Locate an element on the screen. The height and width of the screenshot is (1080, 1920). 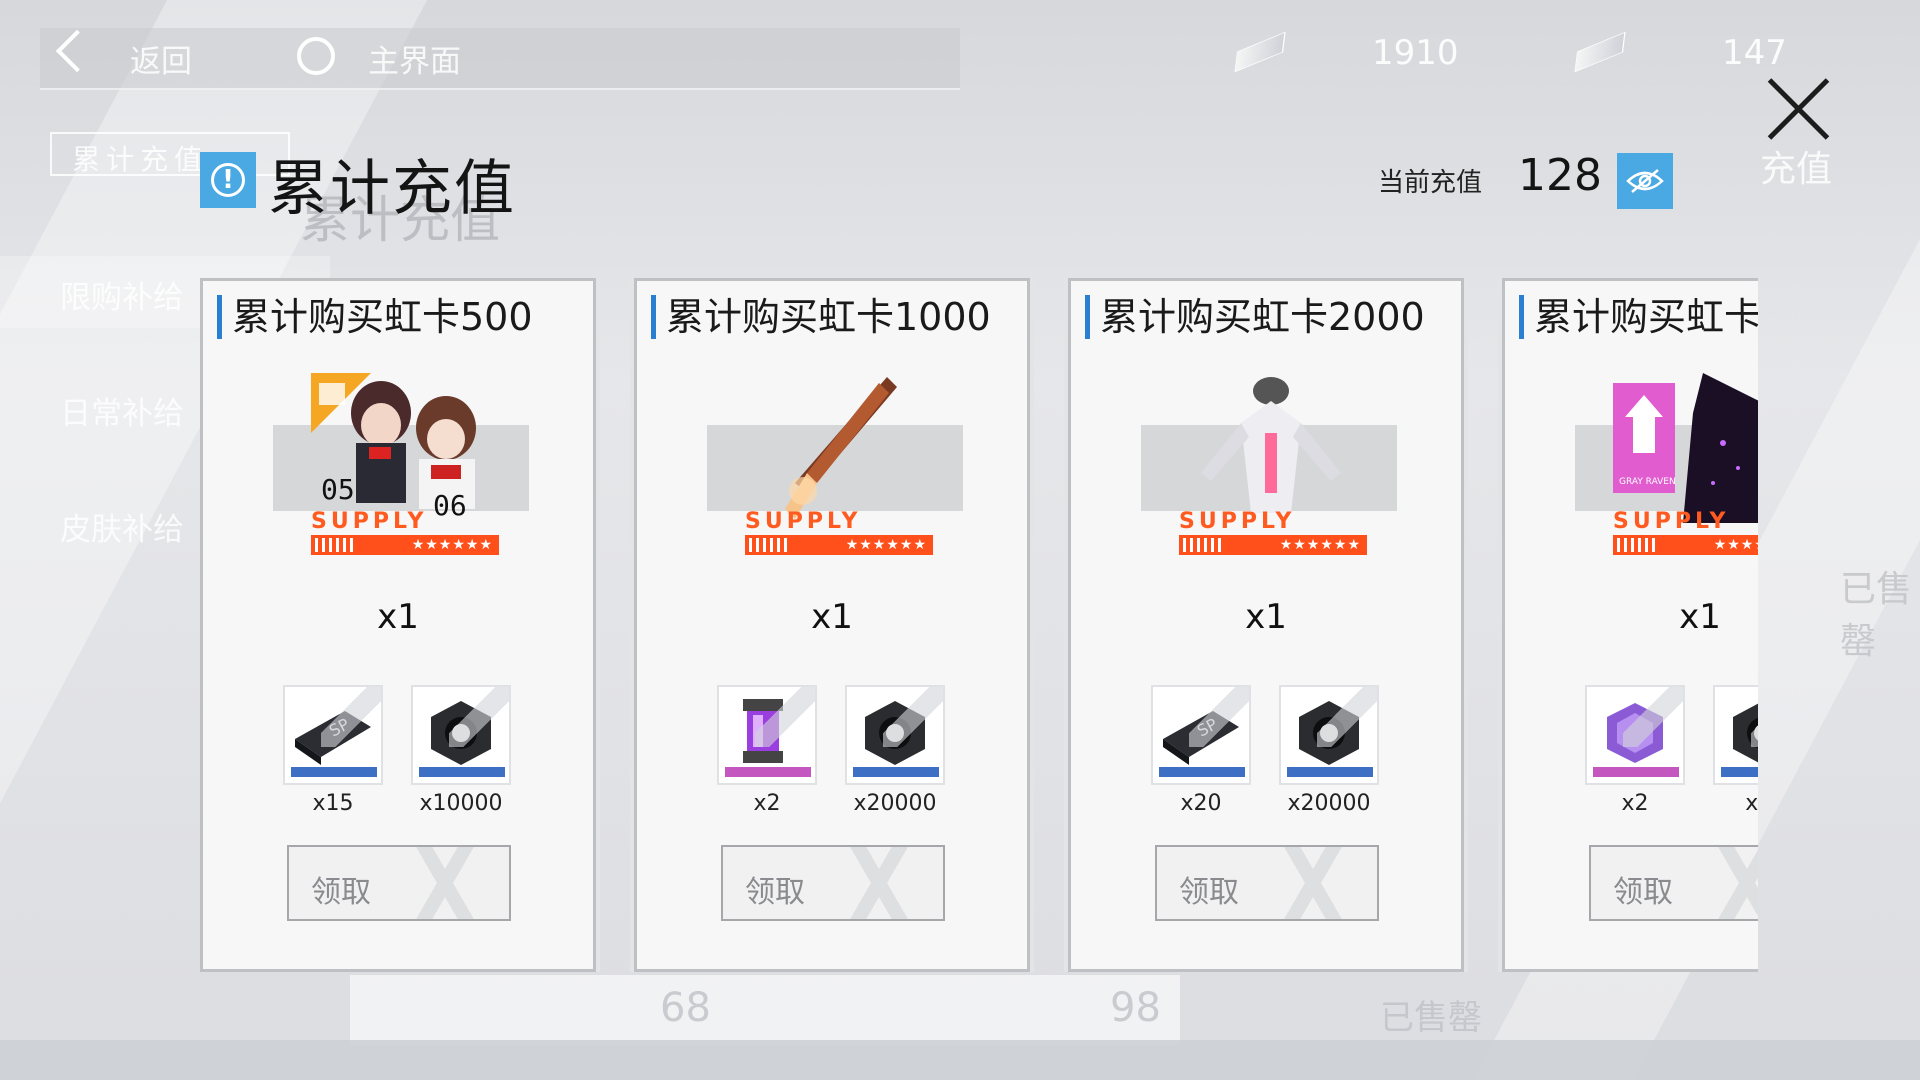
item-qty: x15 is located at coordinates (333, 803).